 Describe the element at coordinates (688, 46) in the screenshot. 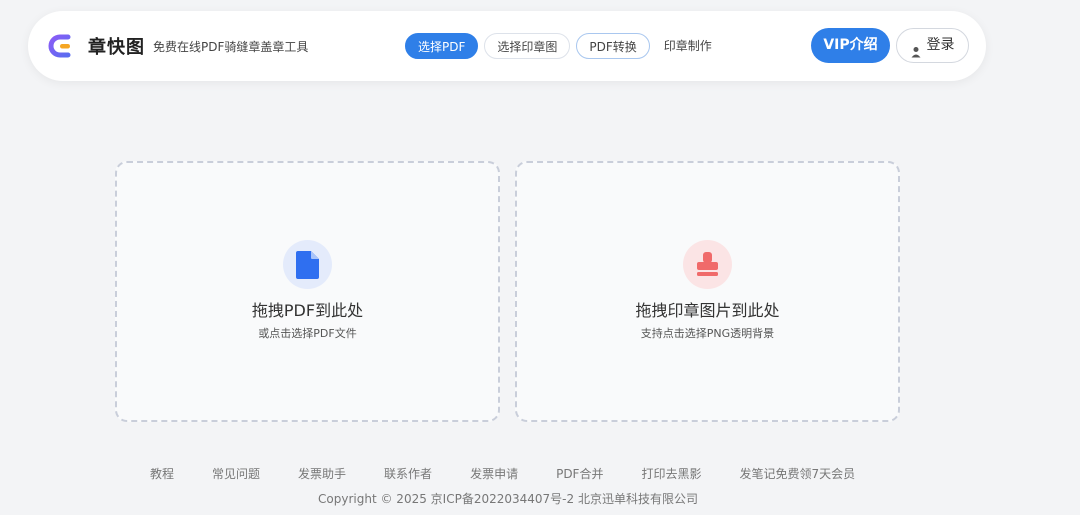

I see `step-stamp-make: 印章制作` at that location.